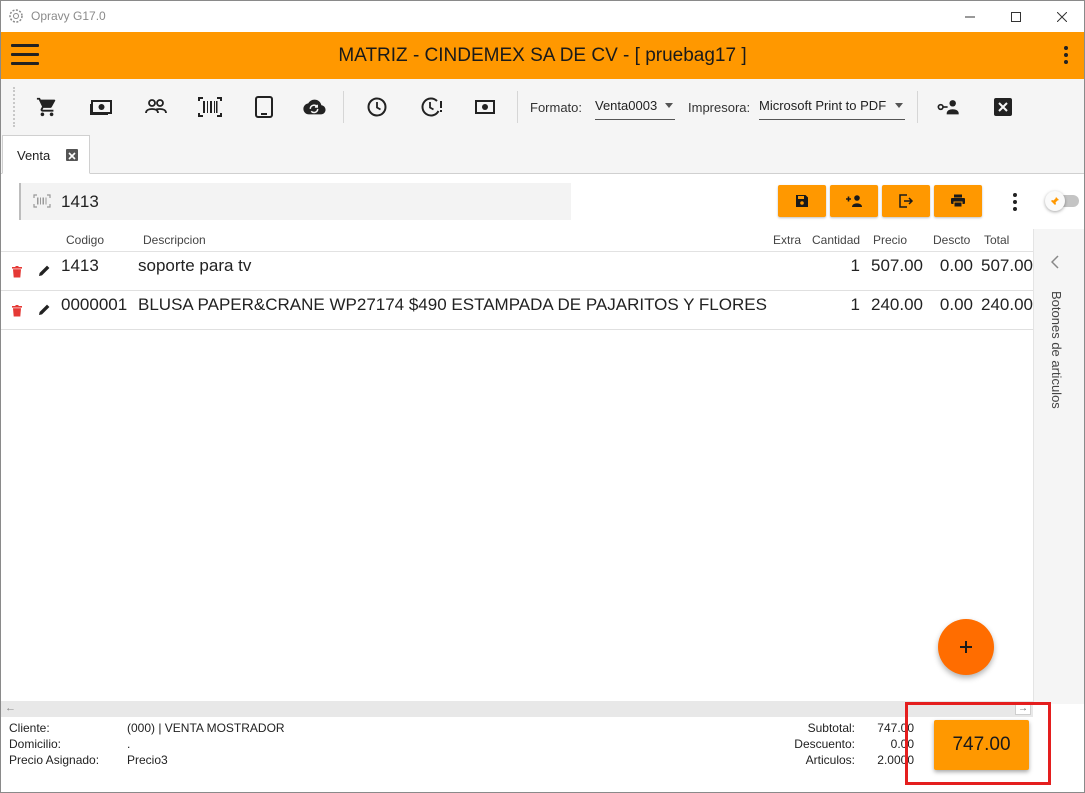 Image resolution: width=1085 pixels, height=793 pixels. Describe the element at coordinates (94, 304) in the screenshot. I see `cell-codigo: 0000001` at that location.